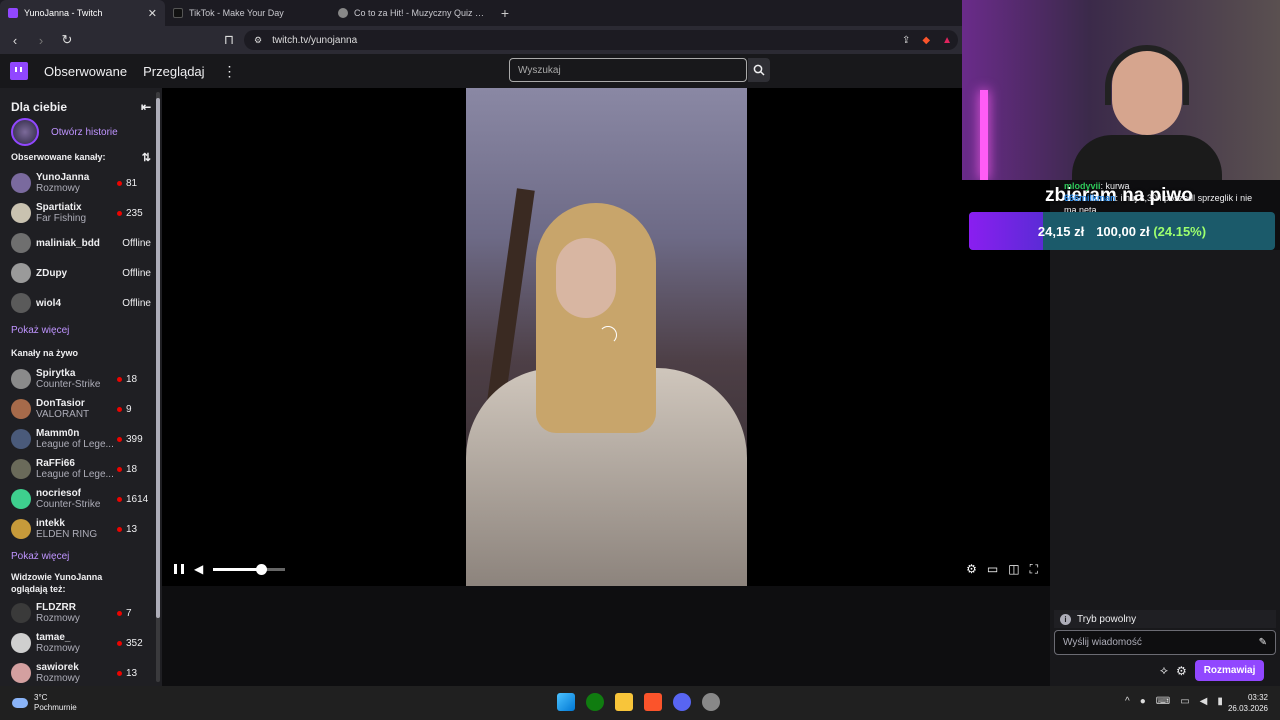 The image size is (1280, 720). What do you see at coordinates (81, 303) in the screenshot?
I see `channel-row: wiol4 Offline` at bounding box center [81, 303].